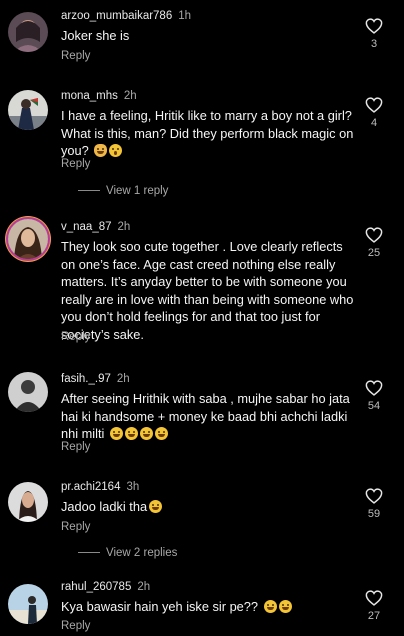  What do you see at coordinates (101, 150) in the screenshot?
I see `folded-hands-icon` at bounding box center [101, 150].